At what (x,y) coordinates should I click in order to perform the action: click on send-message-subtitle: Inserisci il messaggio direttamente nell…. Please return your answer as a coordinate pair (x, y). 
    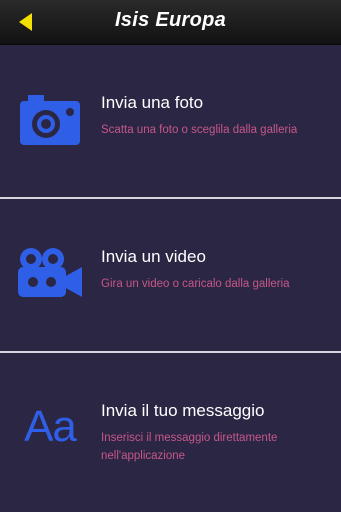
    Looking at the image, I should click on (189, 447).